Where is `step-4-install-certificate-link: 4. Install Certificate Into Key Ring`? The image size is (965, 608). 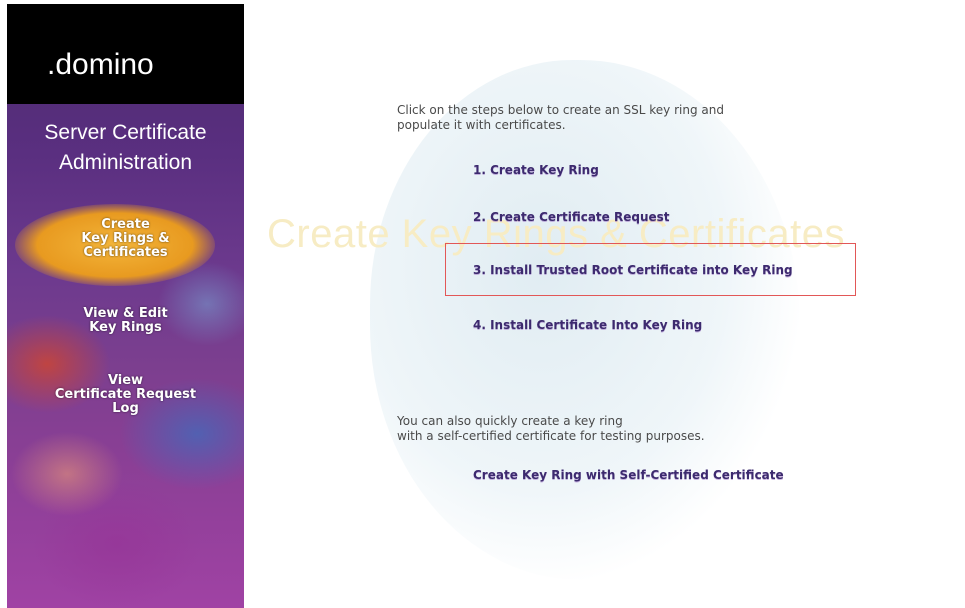
step-4-install-certificate-link: 4. Install Certificate Into Key Ring is located at coordinates (587, 325).